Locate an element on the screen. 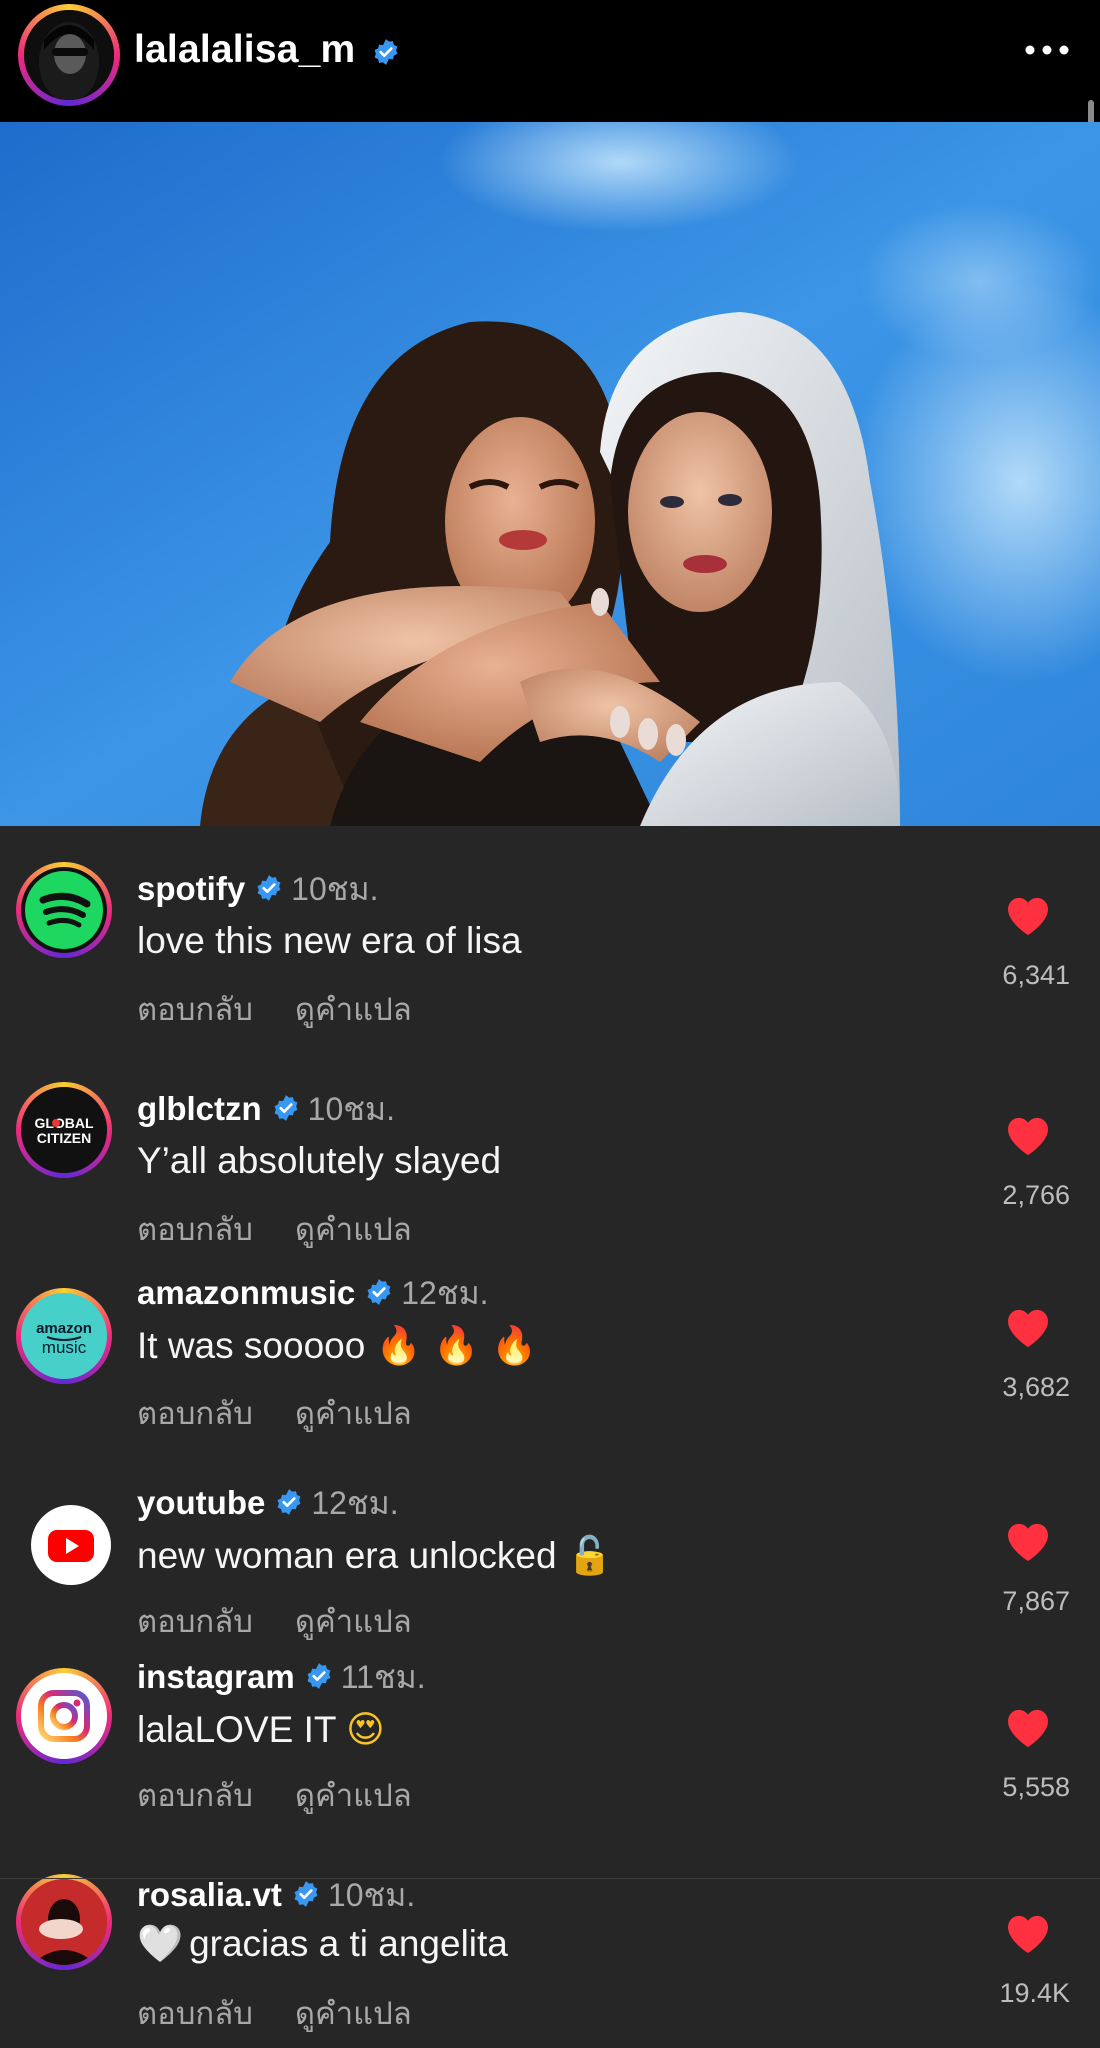 This screenshot has width=1100, height=2048. profile-avatar-story-ring is located at coordinates (69, 55).